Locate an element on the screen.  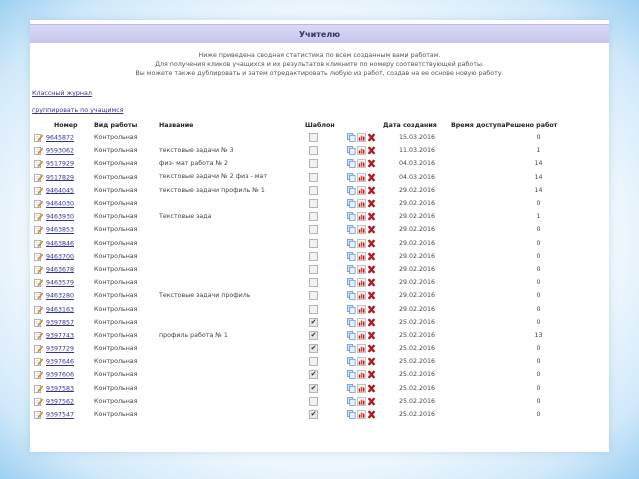
work-number-link: 9463280 is located at coordinates (60, 296).